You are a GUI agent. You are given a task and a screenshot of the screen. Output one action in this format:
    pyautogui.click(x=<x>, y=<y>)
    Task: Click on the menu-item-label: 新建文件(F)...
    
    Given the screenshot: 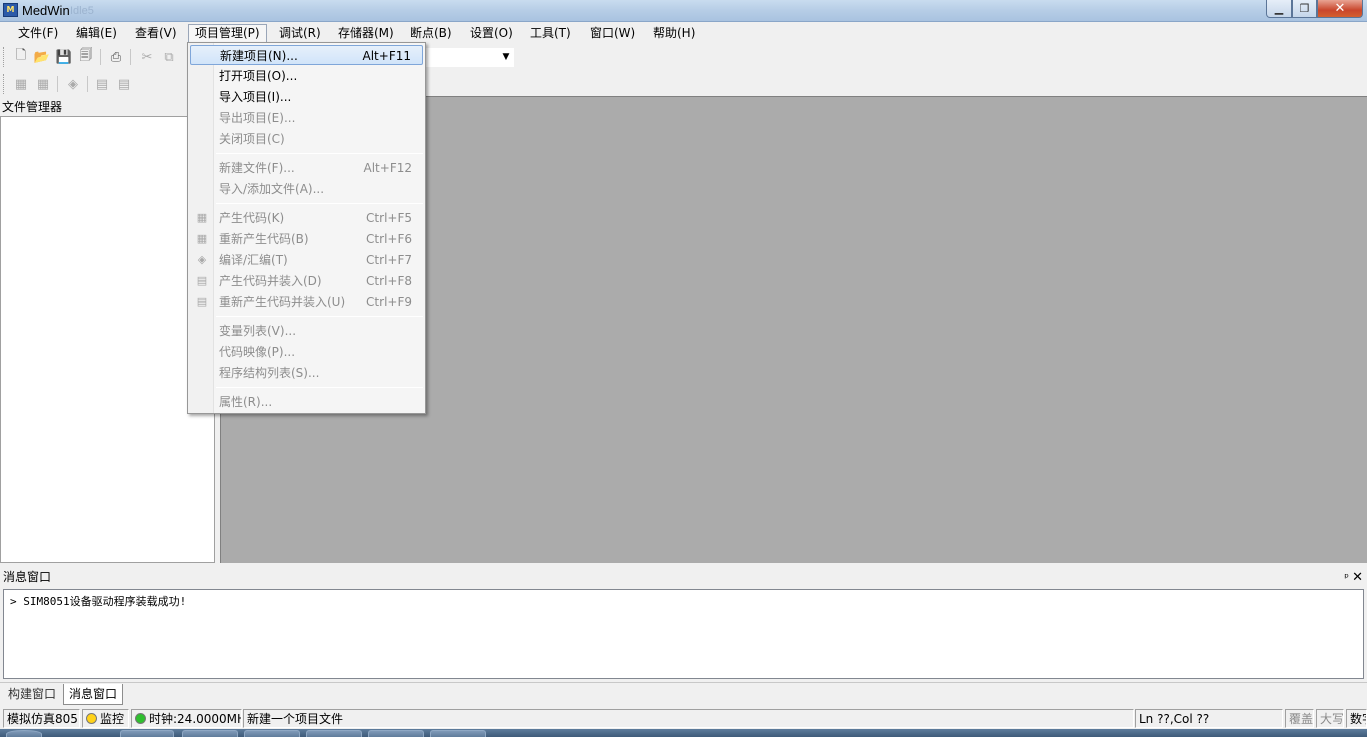 What is the action you would take?
    pyautogui.click(x=257, y=168)
    